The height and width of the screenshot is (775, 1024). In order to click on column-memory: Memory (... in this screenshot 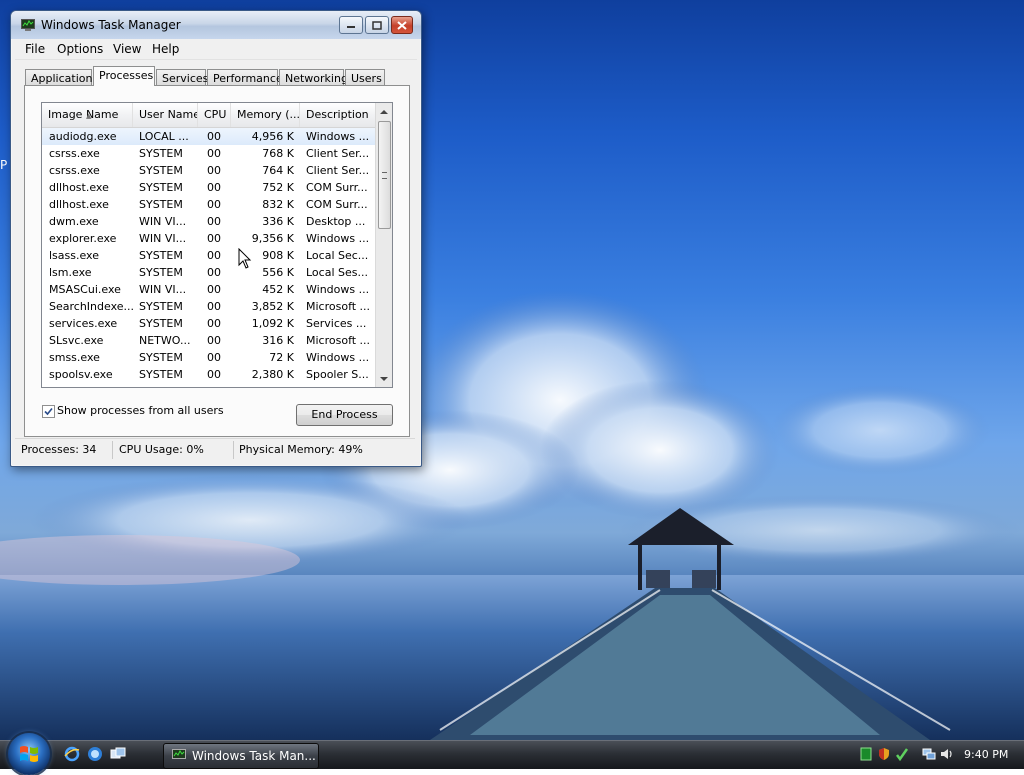, I will do `click(265, 115)`.